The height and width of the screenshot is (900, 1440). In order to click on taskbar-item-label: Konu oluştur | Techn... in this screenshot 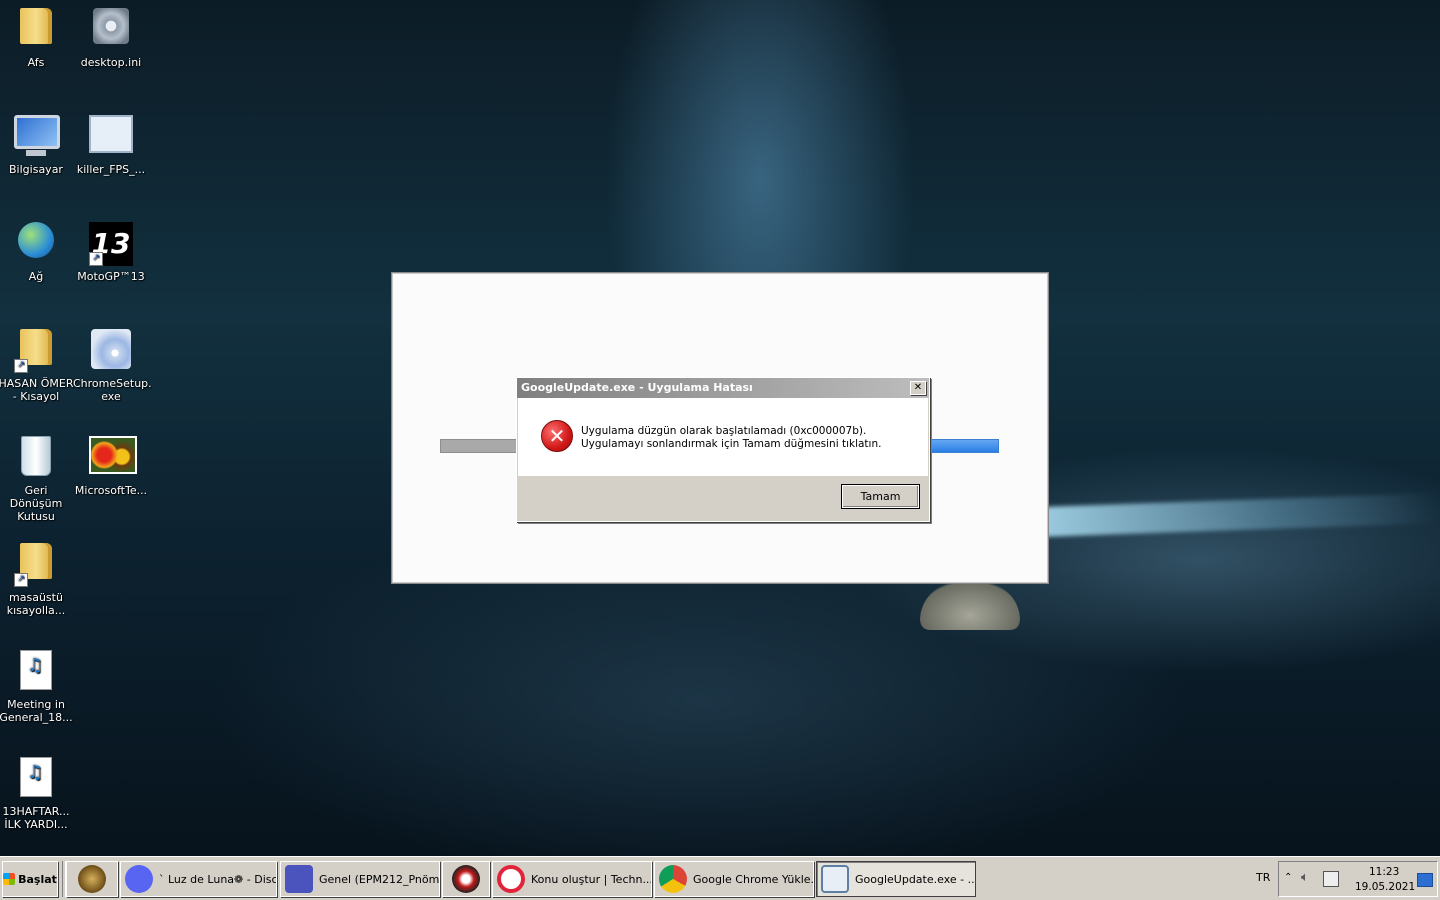, I will do `click(591, 879)`.